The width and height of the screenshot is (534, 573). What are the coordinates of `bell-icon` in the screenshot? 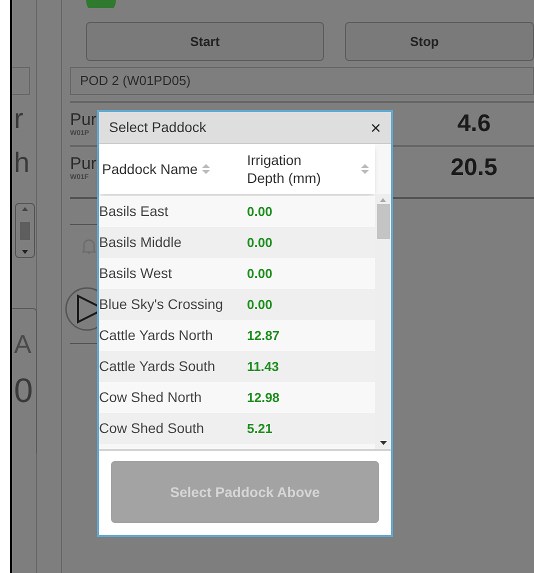 It's located at (89, 246).